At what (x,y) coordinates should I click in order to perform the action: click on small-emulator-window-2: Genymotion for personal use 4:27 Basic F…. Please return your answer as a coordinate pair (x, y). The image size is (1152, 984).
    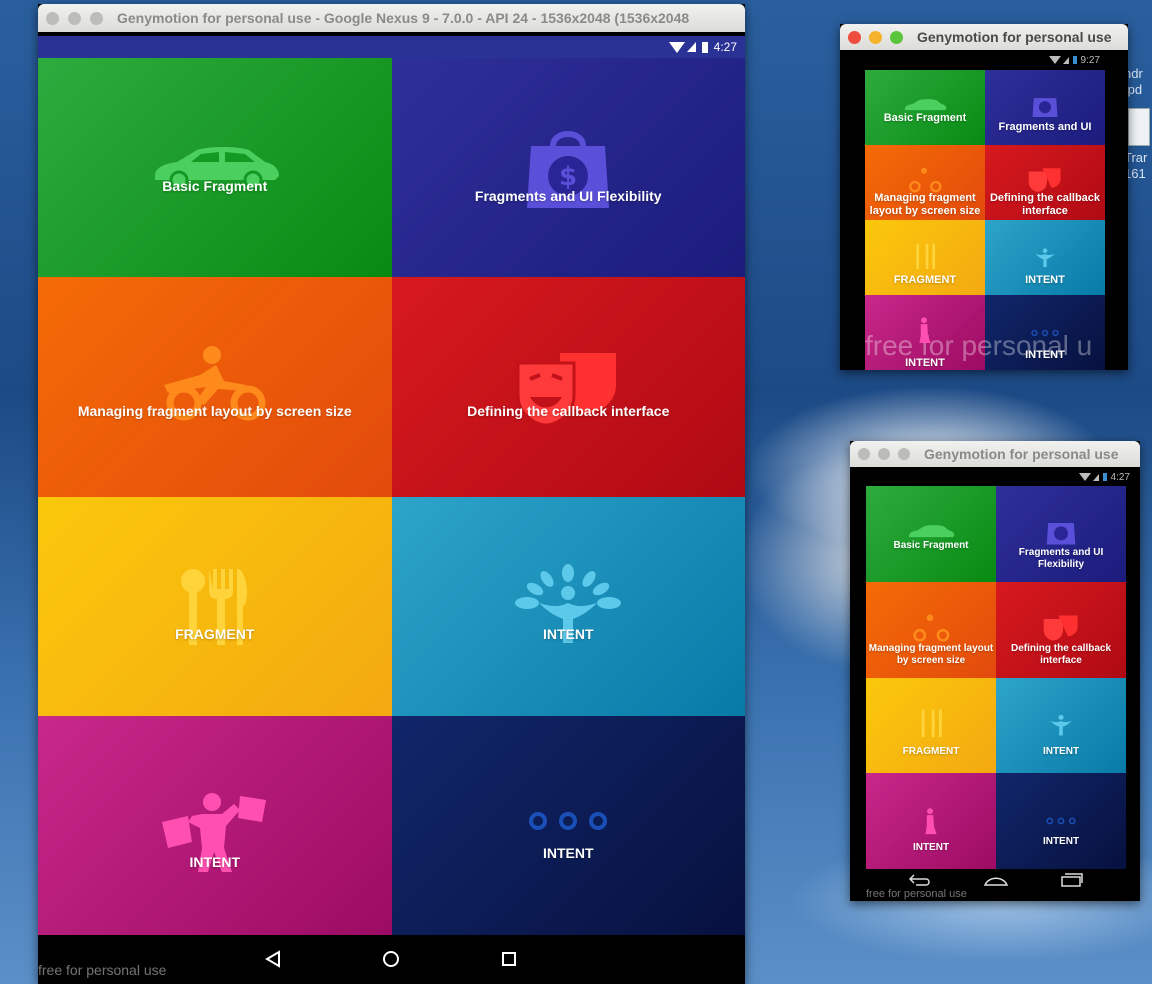
    Looking at the image, I should click on (995, 671).